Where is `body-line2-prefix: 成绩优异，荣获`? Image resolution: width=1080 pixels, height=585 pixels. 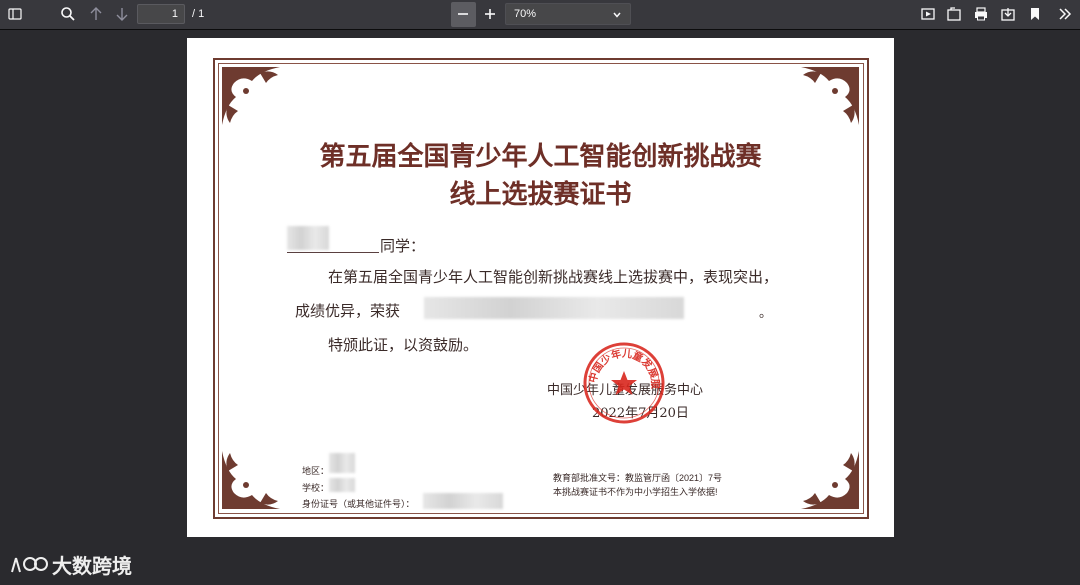
body-line2-prefix: 成绩优异，荣获 is located at coordinates (348, 311).